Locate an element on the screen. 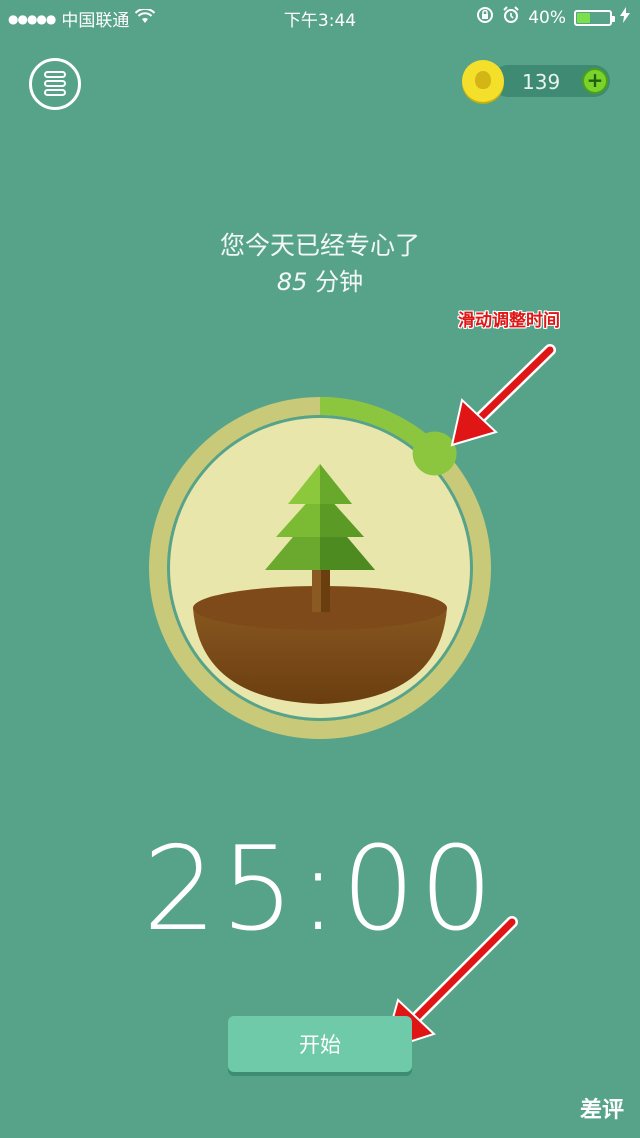 The height and width of the screenshot is (1138, 640). arrow-to-slider-icon is located at coordinates (503, 395).